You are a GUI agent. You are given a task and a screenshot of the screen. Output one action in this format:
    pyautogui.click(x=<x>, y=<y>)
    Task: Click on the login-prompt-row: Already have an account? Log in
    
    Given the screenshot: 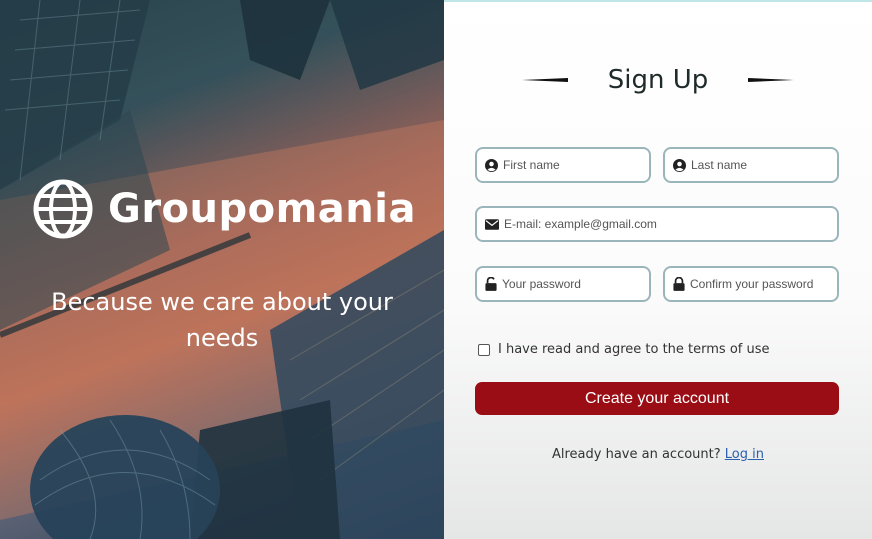 What is the action you would take?
    pyautogui.click(x=658, y=454)
    